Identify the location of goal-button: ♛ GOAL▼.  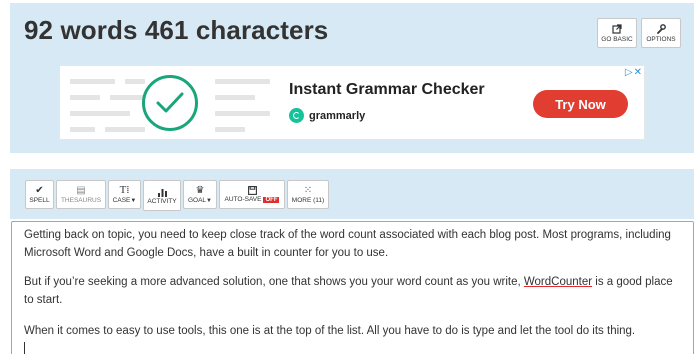
(200, 194).